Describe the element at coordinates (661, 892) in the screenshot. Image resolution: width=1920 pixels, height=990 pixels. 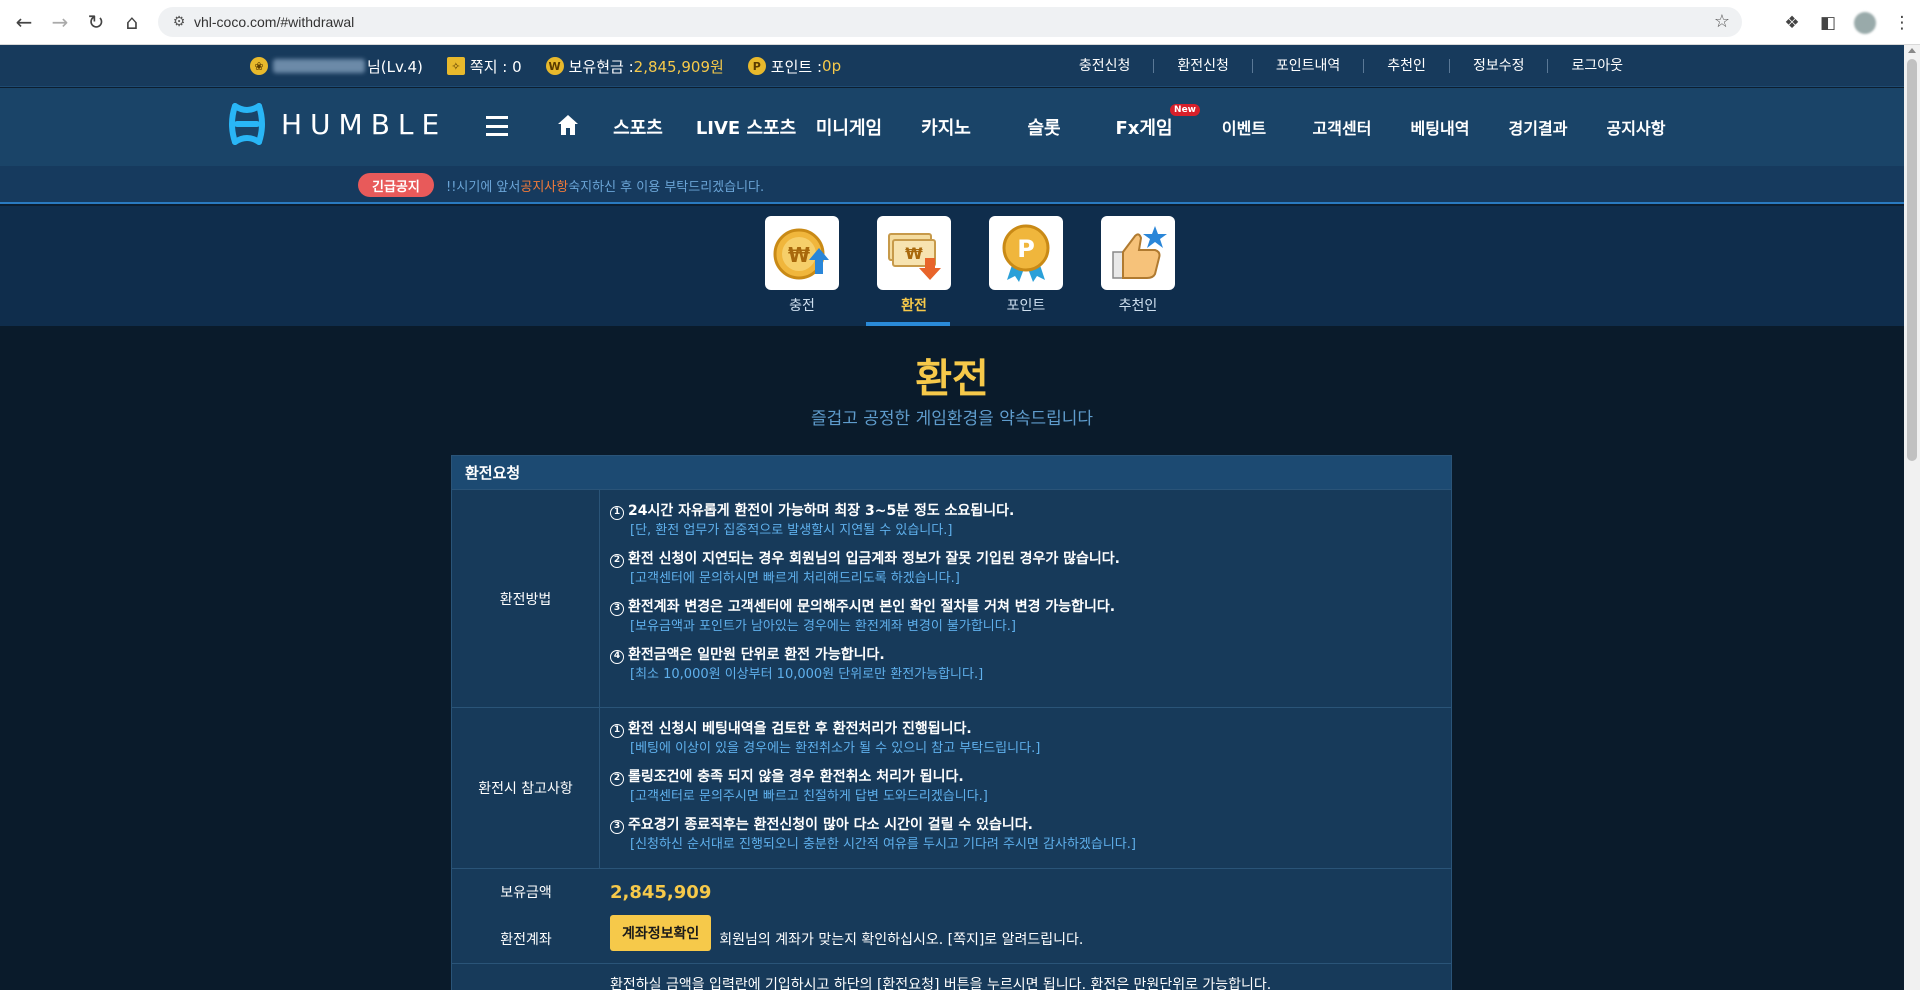
I see `balance-value: 2,845,909` at that location.